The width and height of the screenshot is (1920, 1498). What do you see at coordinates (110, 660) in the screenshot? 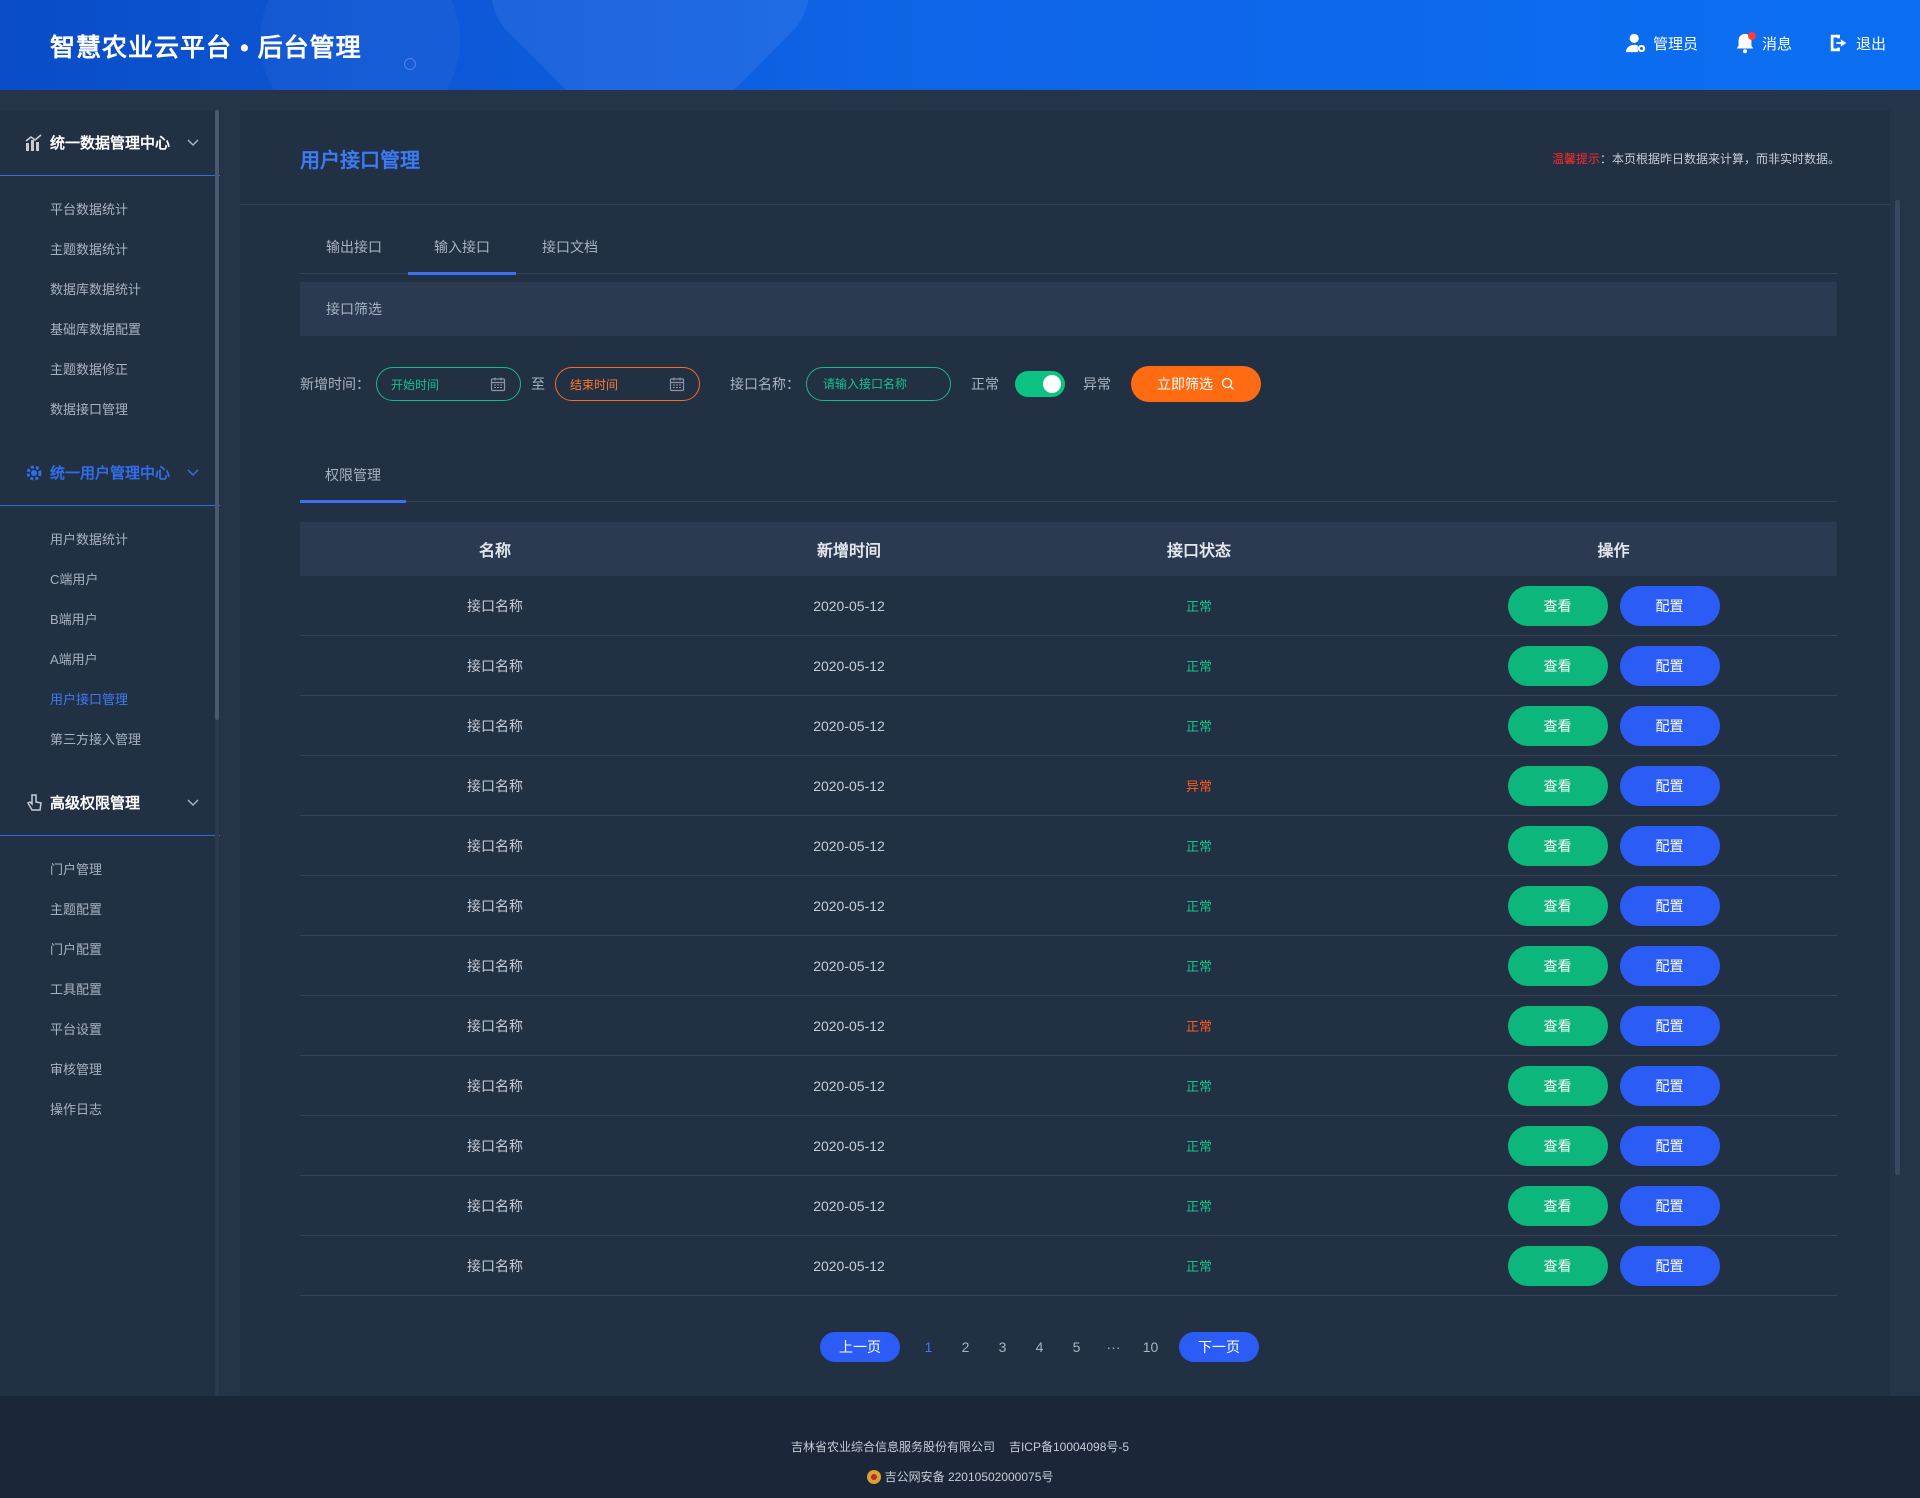
I see `sidebar-item-a-users: A端用户` at bounding box center [110, 660].